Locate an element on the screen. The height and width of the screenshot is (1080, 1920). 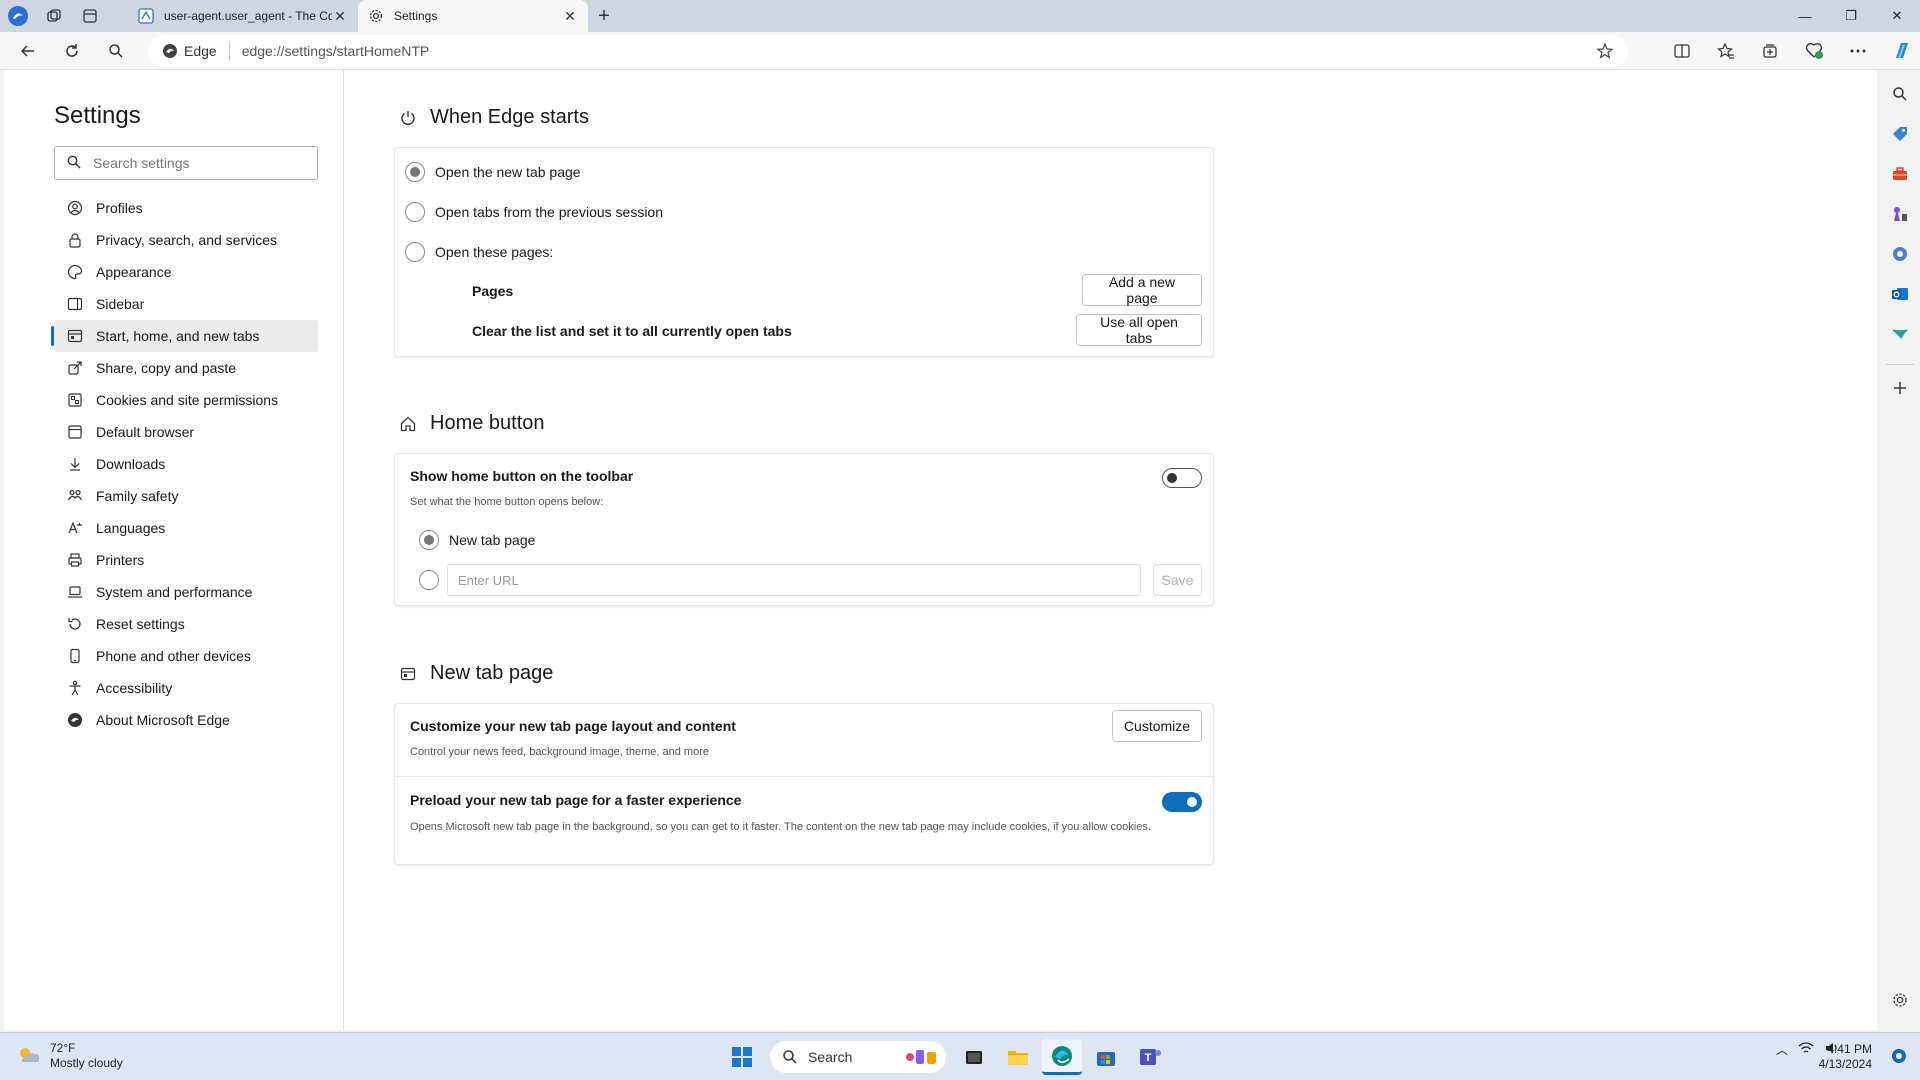
tab-actions-icon is located at coordinates (90, 16).